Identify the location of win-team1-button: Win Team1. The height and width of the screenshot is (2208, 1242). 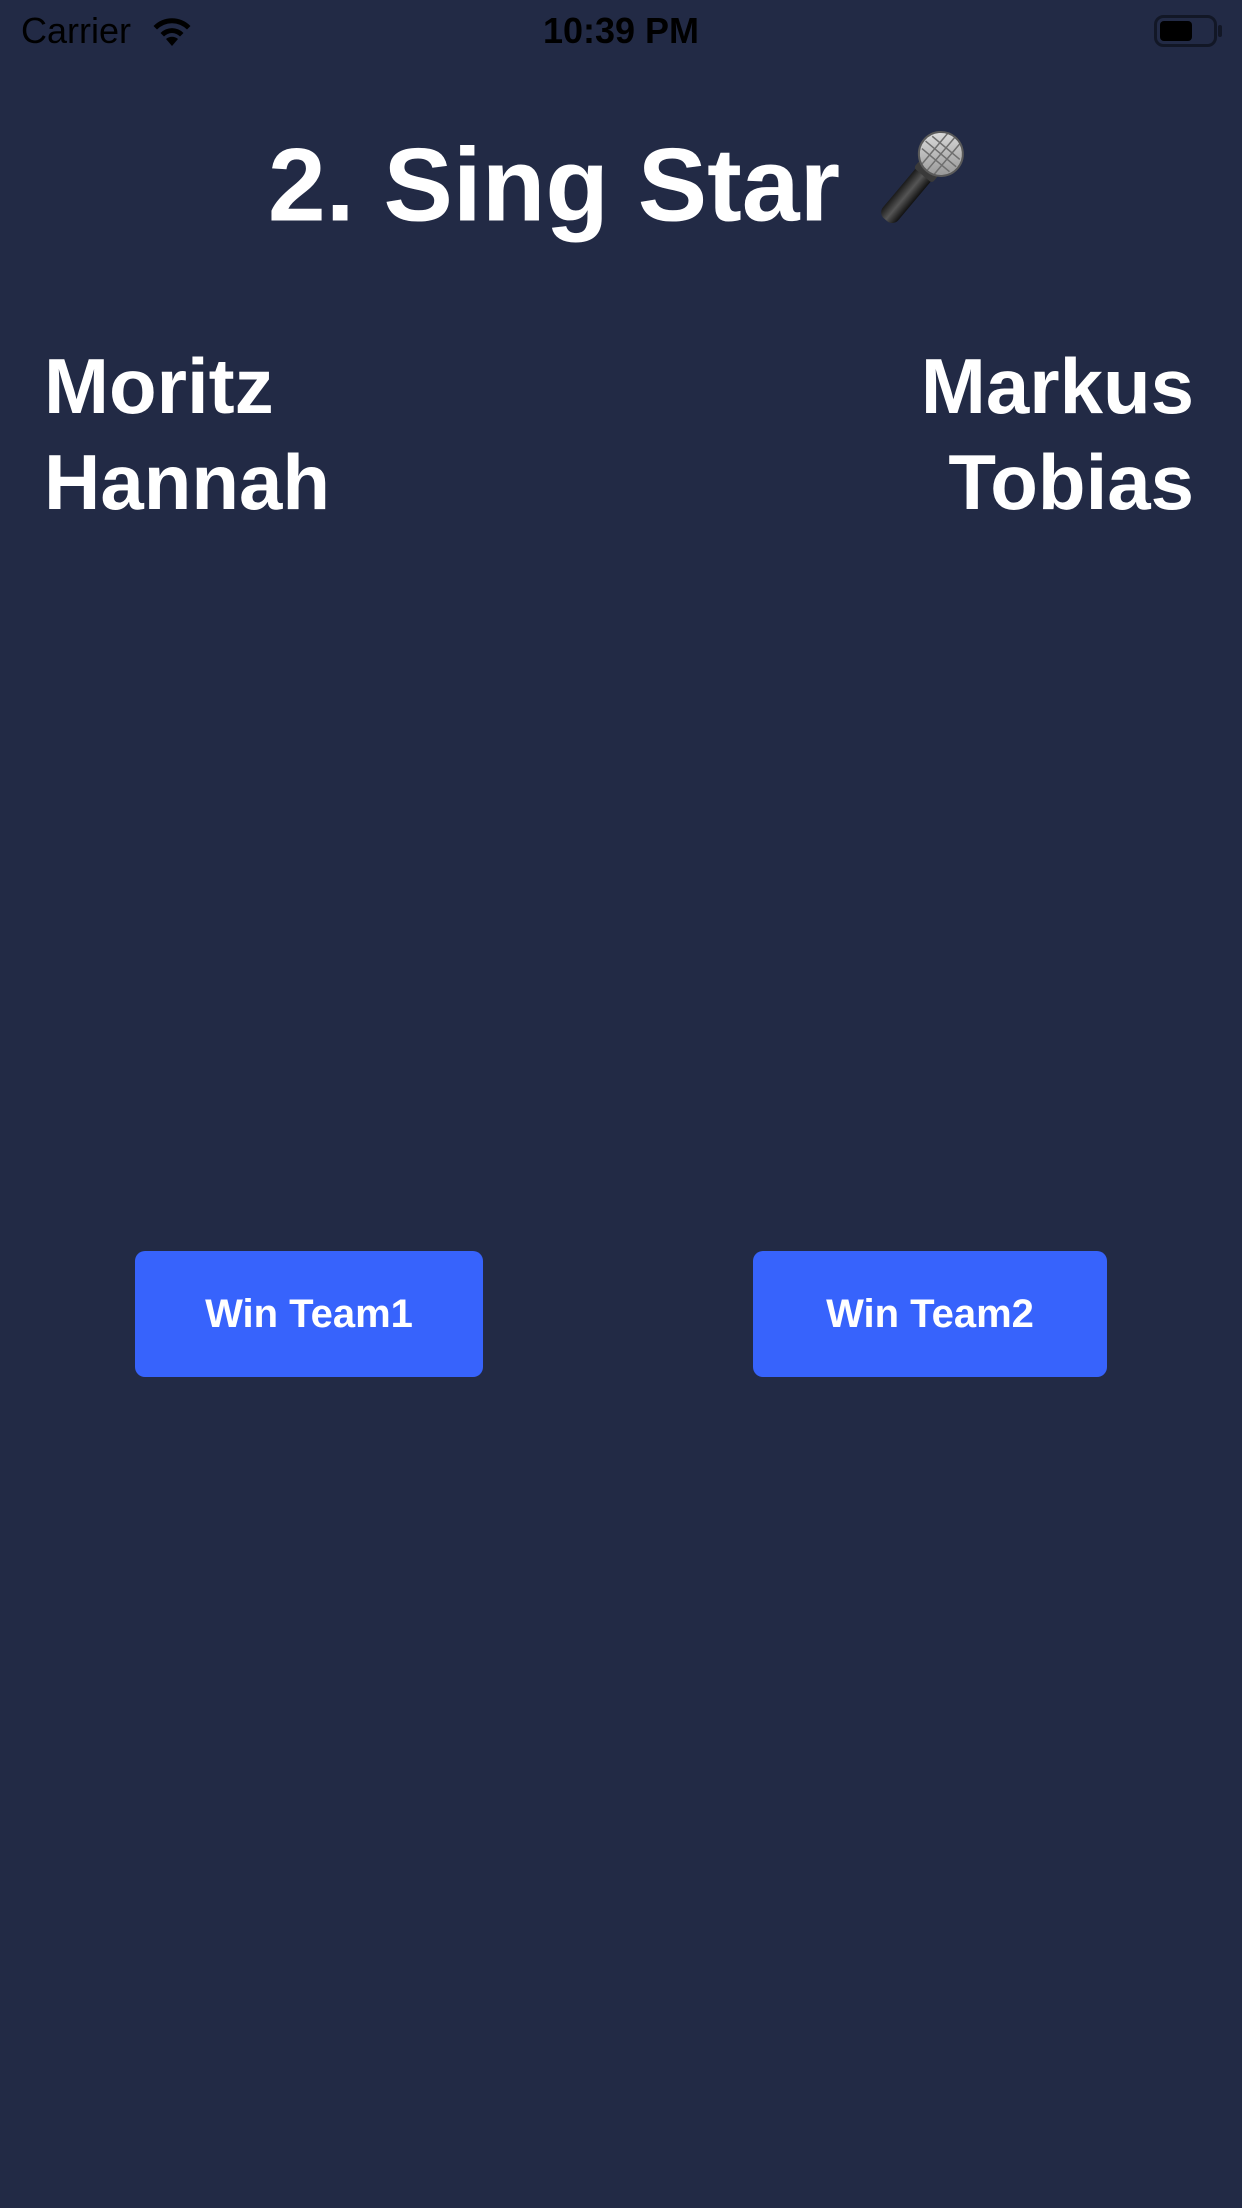
(309, 1314).